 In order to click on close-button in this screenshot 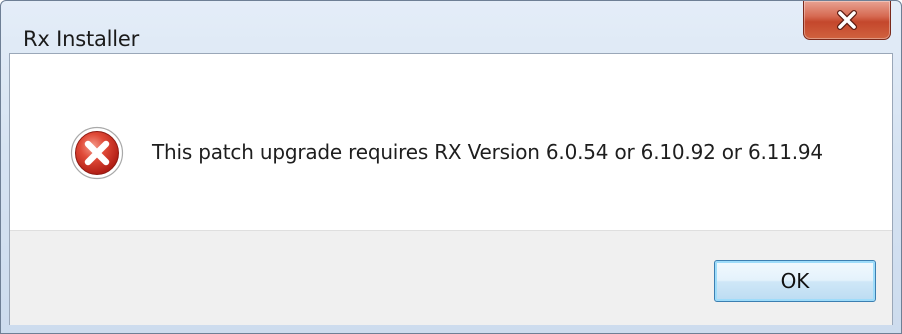, I will do `click(847, 20)`.